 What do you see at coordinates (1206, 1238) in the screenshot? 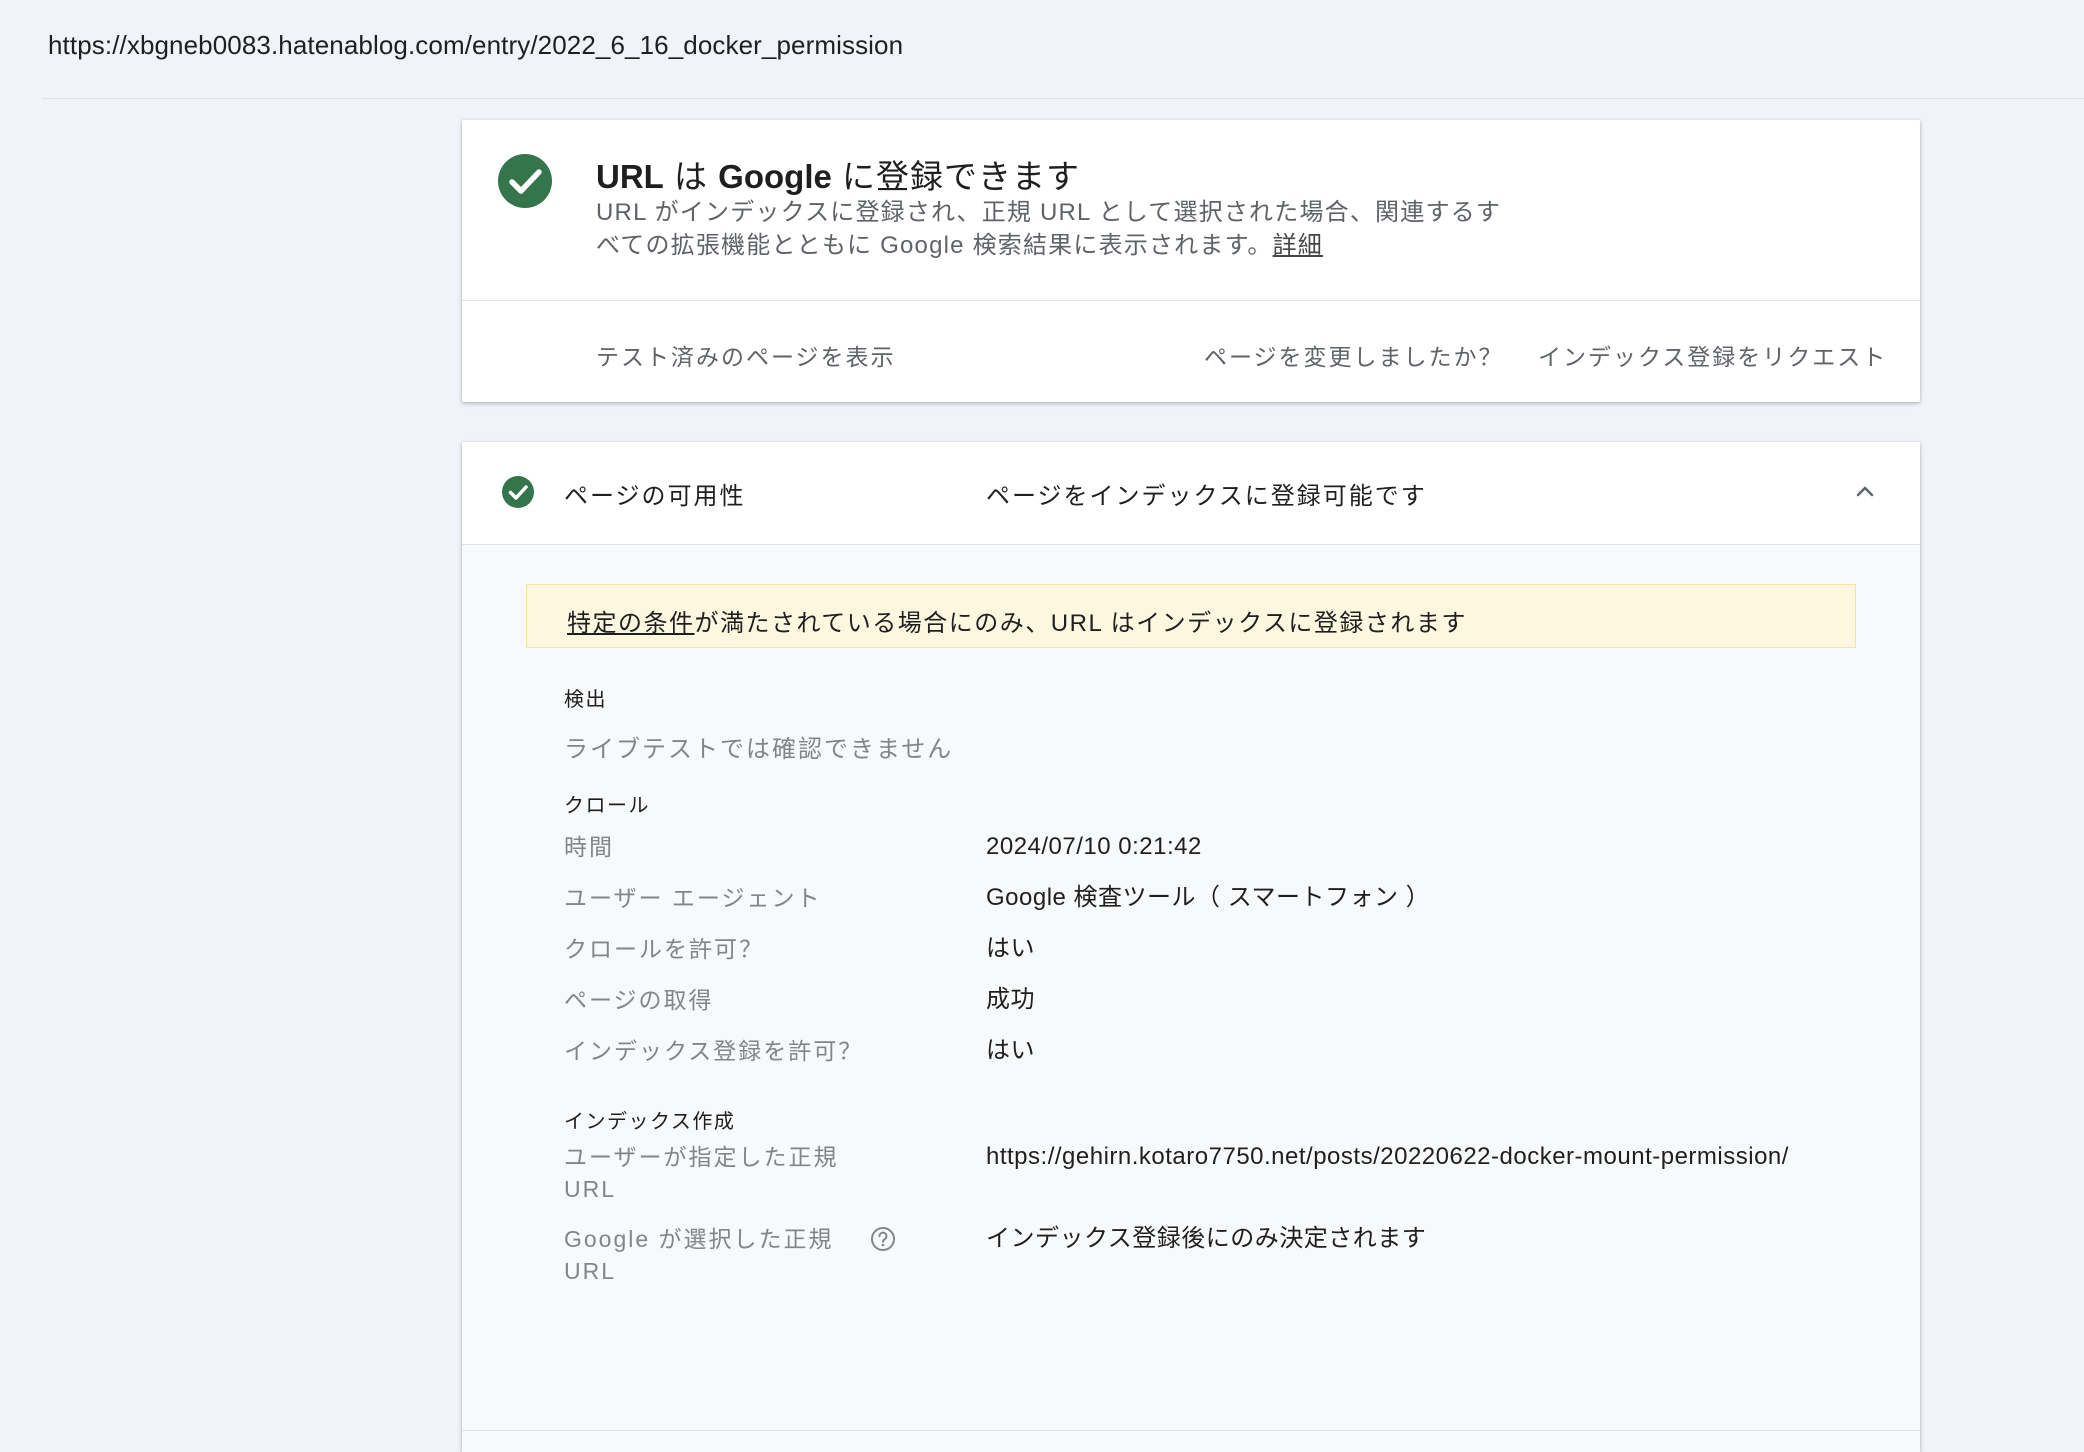
I see `google-canonical-value: インデックス登録後にのみ決定されます` at bounding box center [1206, 1238].